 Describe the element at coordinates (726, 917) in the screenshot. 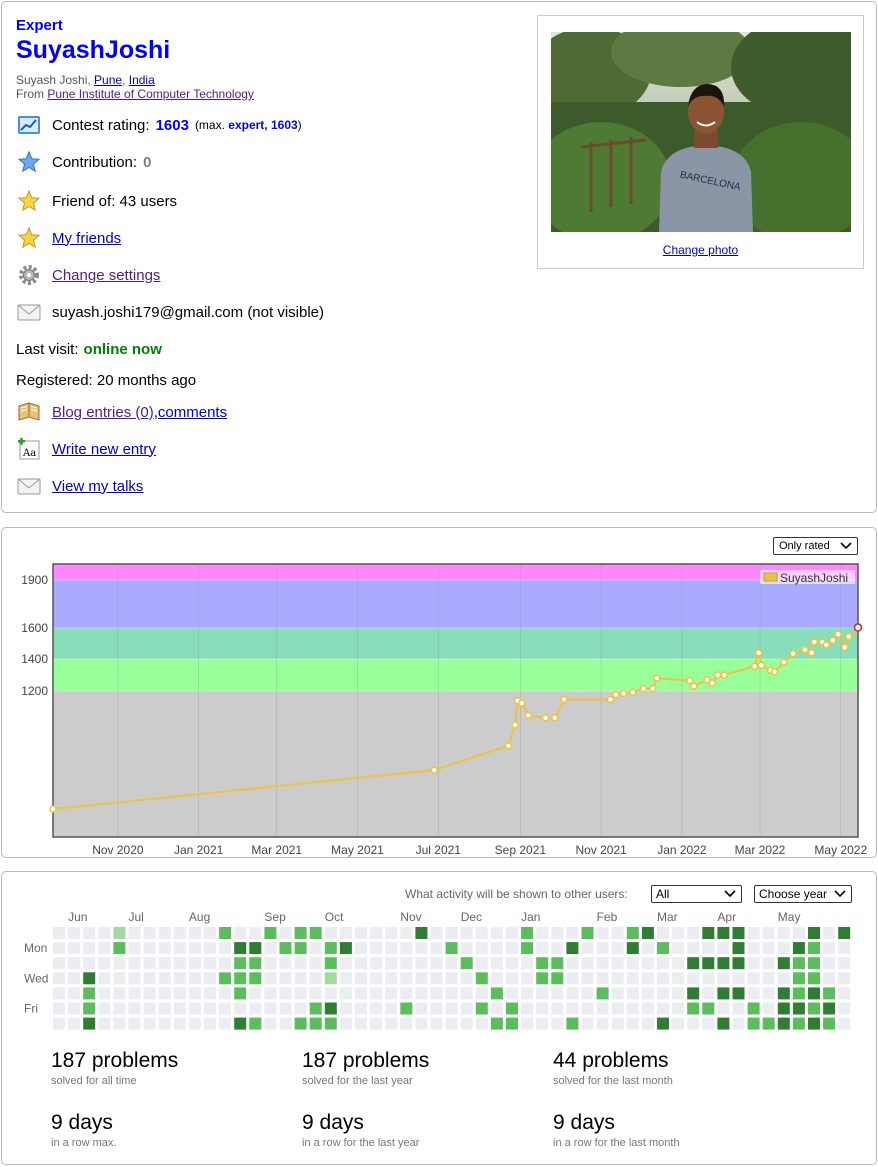

I see `month-label: Apr` at that location.